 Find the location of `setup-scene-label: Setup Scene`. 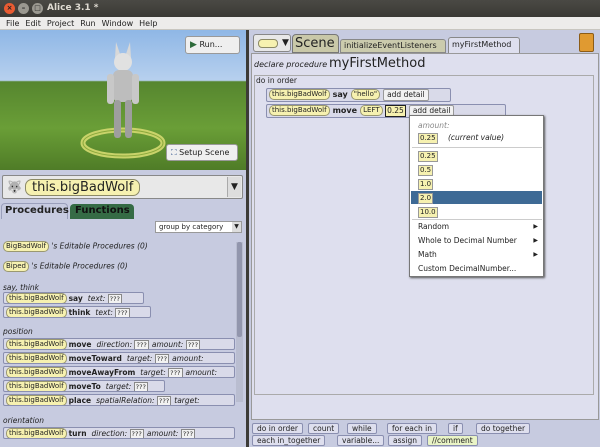

setup-scene-label: Setup Scene is located at coordinates (204, 152).